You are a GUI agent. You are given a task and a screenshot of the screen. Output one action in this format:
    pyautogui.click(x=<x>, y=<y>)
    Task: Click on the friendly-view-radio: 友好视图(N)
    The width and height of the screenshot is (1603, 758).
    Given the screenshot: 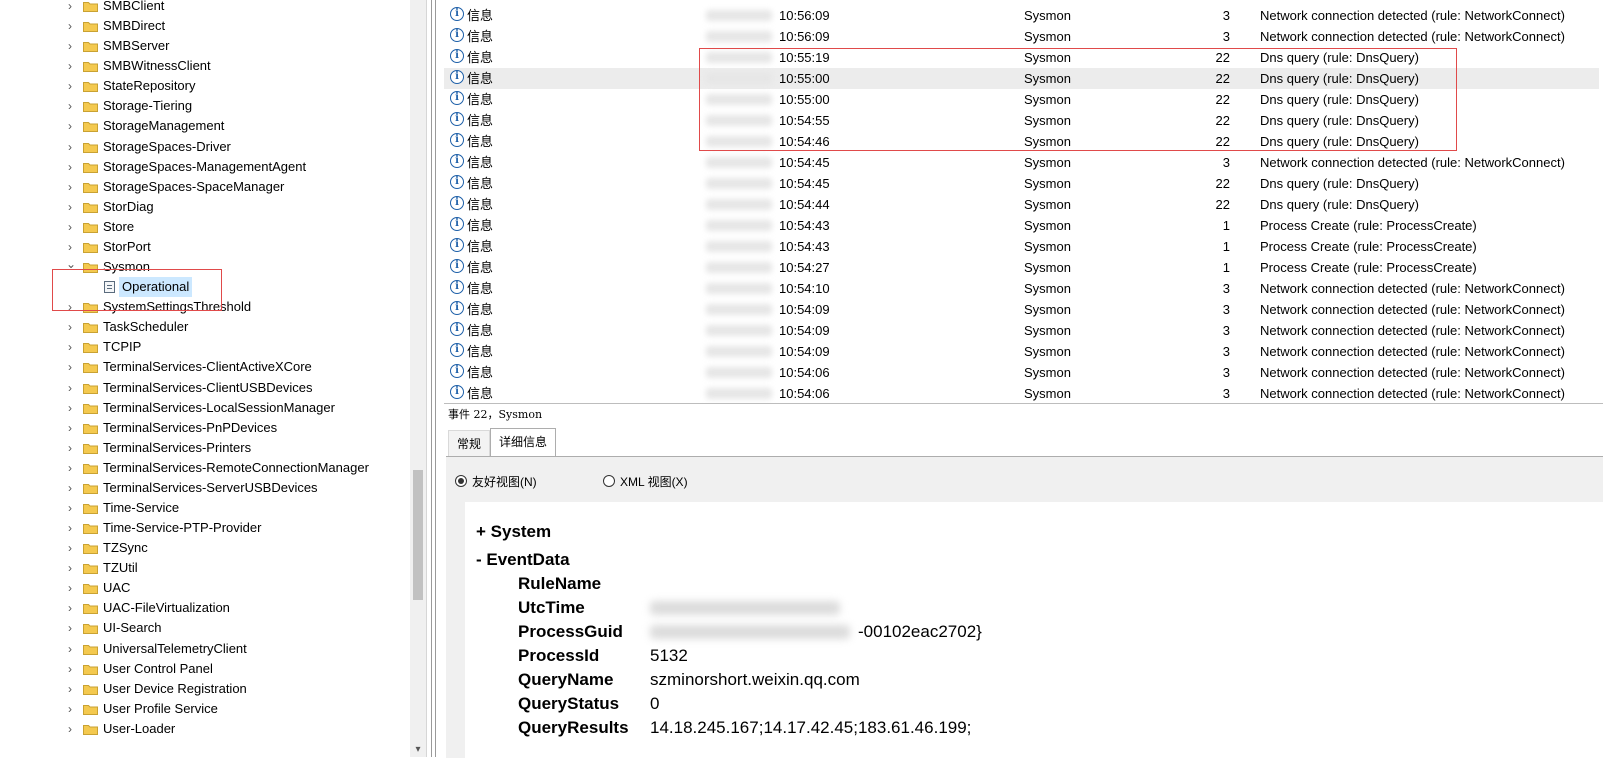 What is the action you would take?
    pyautogui.click(x=496, y=481)
    